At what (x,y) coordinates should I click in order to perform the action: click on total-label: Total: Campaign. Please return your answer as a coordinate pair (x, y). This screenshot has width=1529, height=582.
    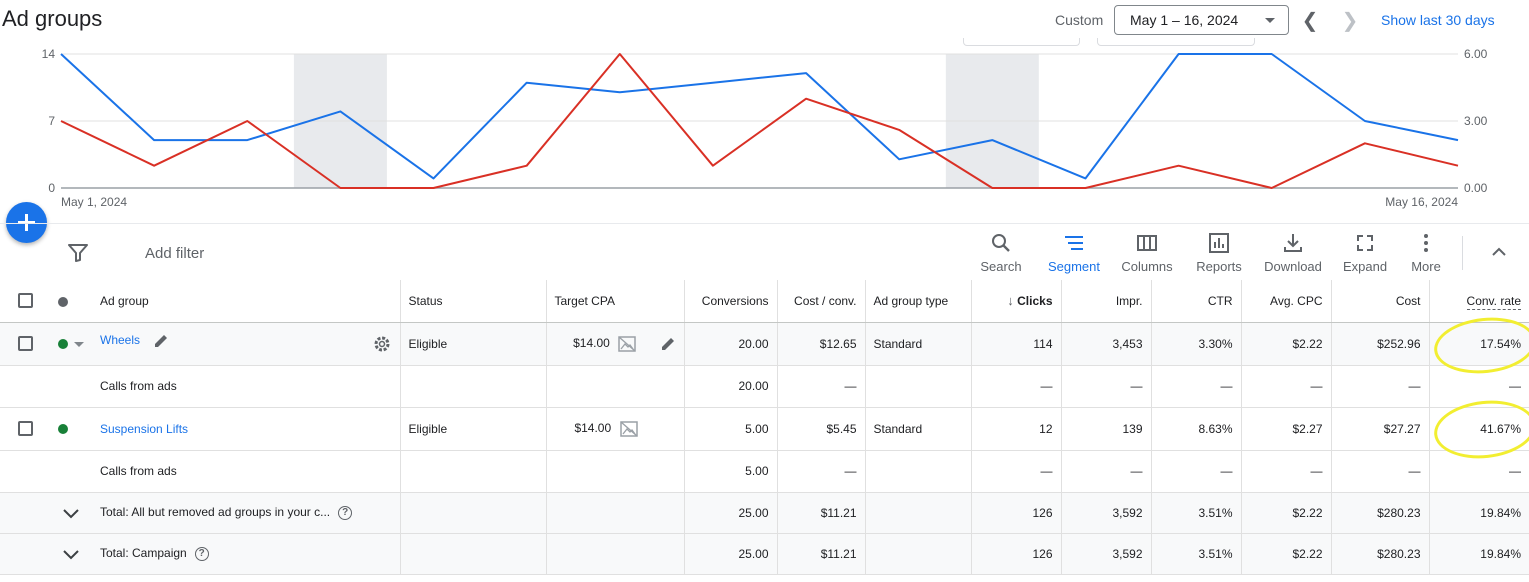
    Looking at the image, I should click on (143, 553).